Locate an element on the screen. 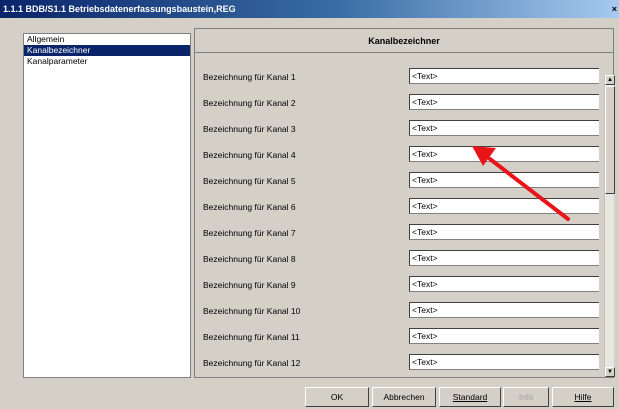 This screenshot has height=409, width=619. standard-button: Standard is located at coordinates (470, 397).